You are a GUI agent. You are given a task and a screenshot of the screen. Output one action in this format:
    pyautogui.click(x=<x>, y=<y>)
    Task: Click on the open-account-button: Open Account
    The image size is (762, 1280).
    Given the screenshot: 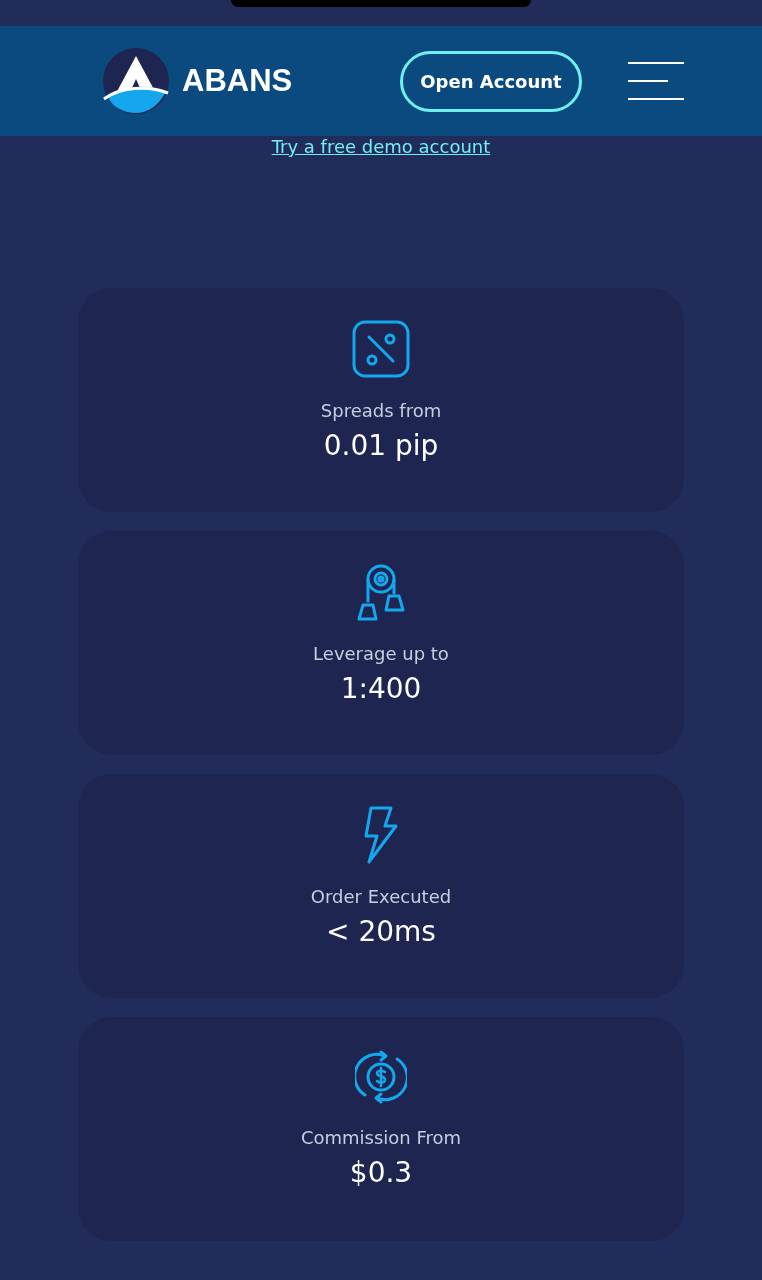 What is the action you would take?
    pyautogui.click(x=491, y=81)
    